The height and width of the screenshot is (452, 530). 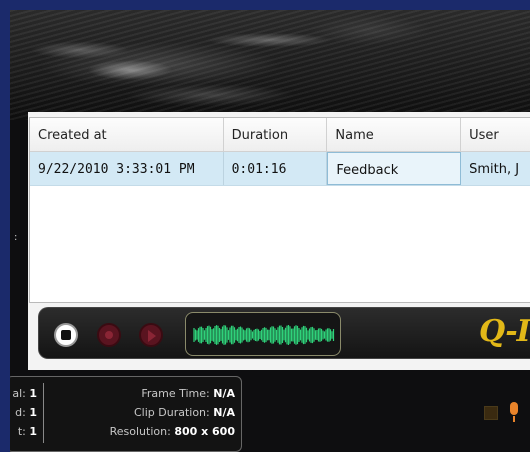 I want to click on waveform-display, so click(x=263, y=334).